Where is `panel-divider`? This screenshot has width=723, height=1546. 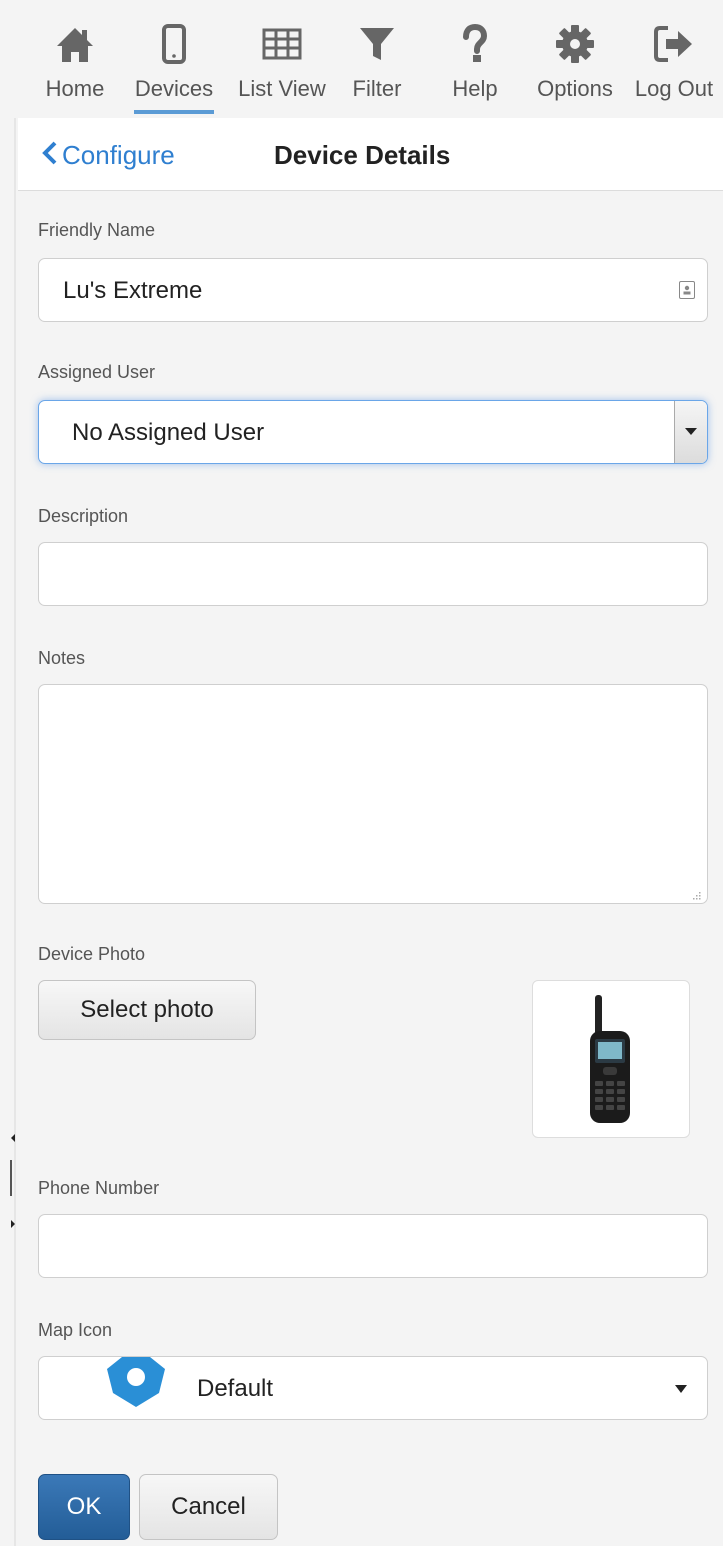 panel-divider is located at coordinates (15, 832).